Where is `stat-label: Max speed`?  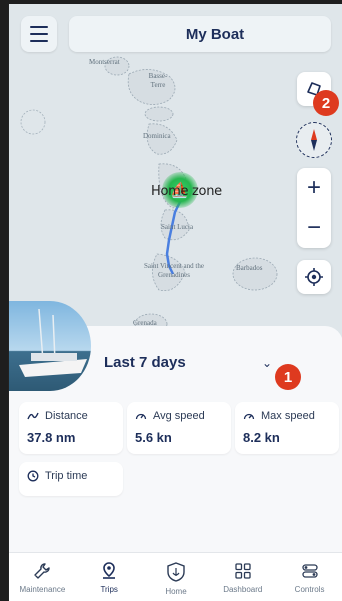 stat-label: Max speed is located at coordinates (288, 416).